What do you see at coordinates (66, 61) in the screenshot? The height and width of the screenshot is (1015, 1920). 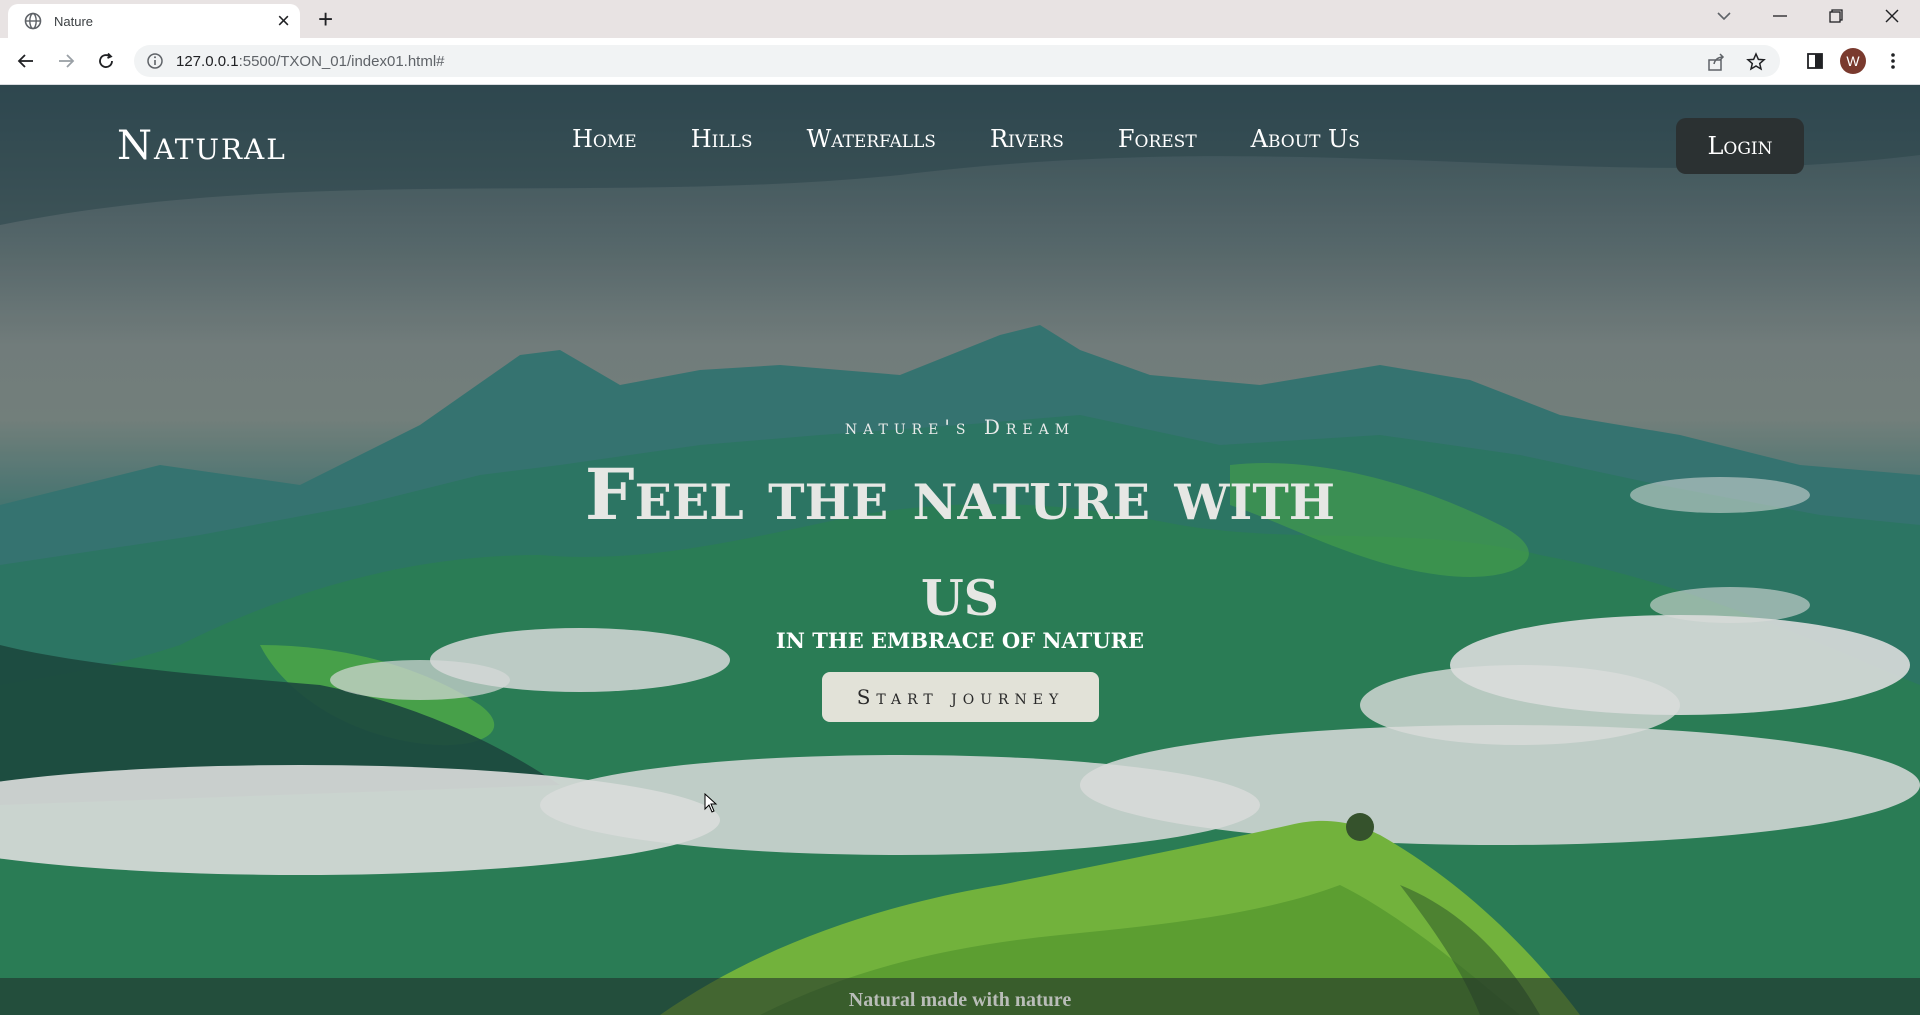 I see `forward-icon` at bounding box center [66, 61].